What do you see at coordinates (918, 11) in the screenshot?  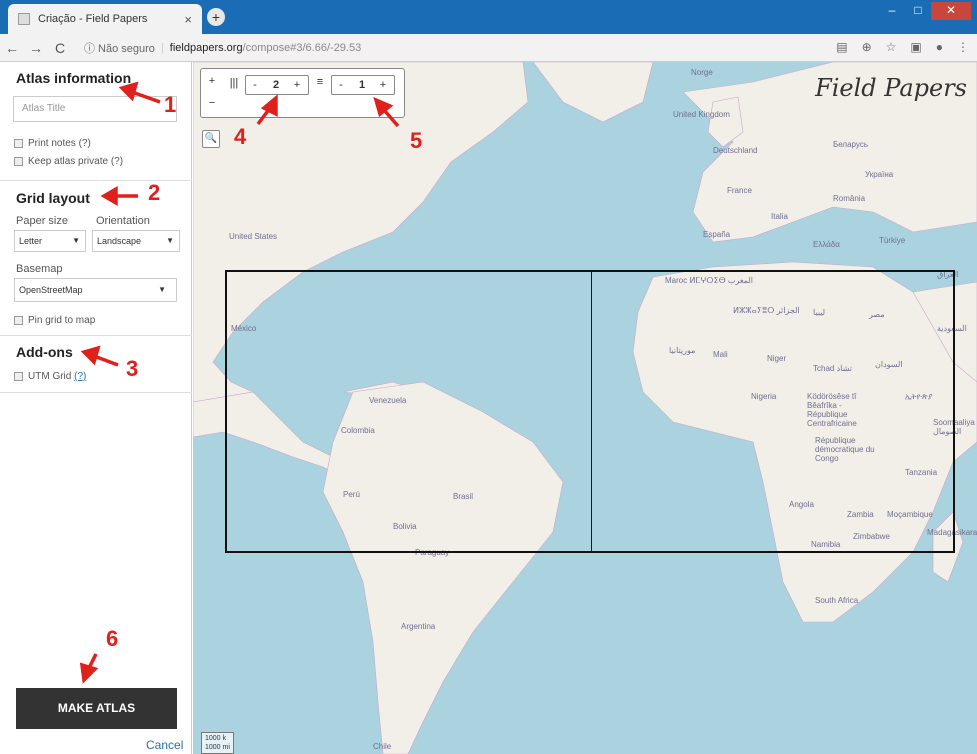 I see `maximize-icon: □` at bounding box center [918, 11].